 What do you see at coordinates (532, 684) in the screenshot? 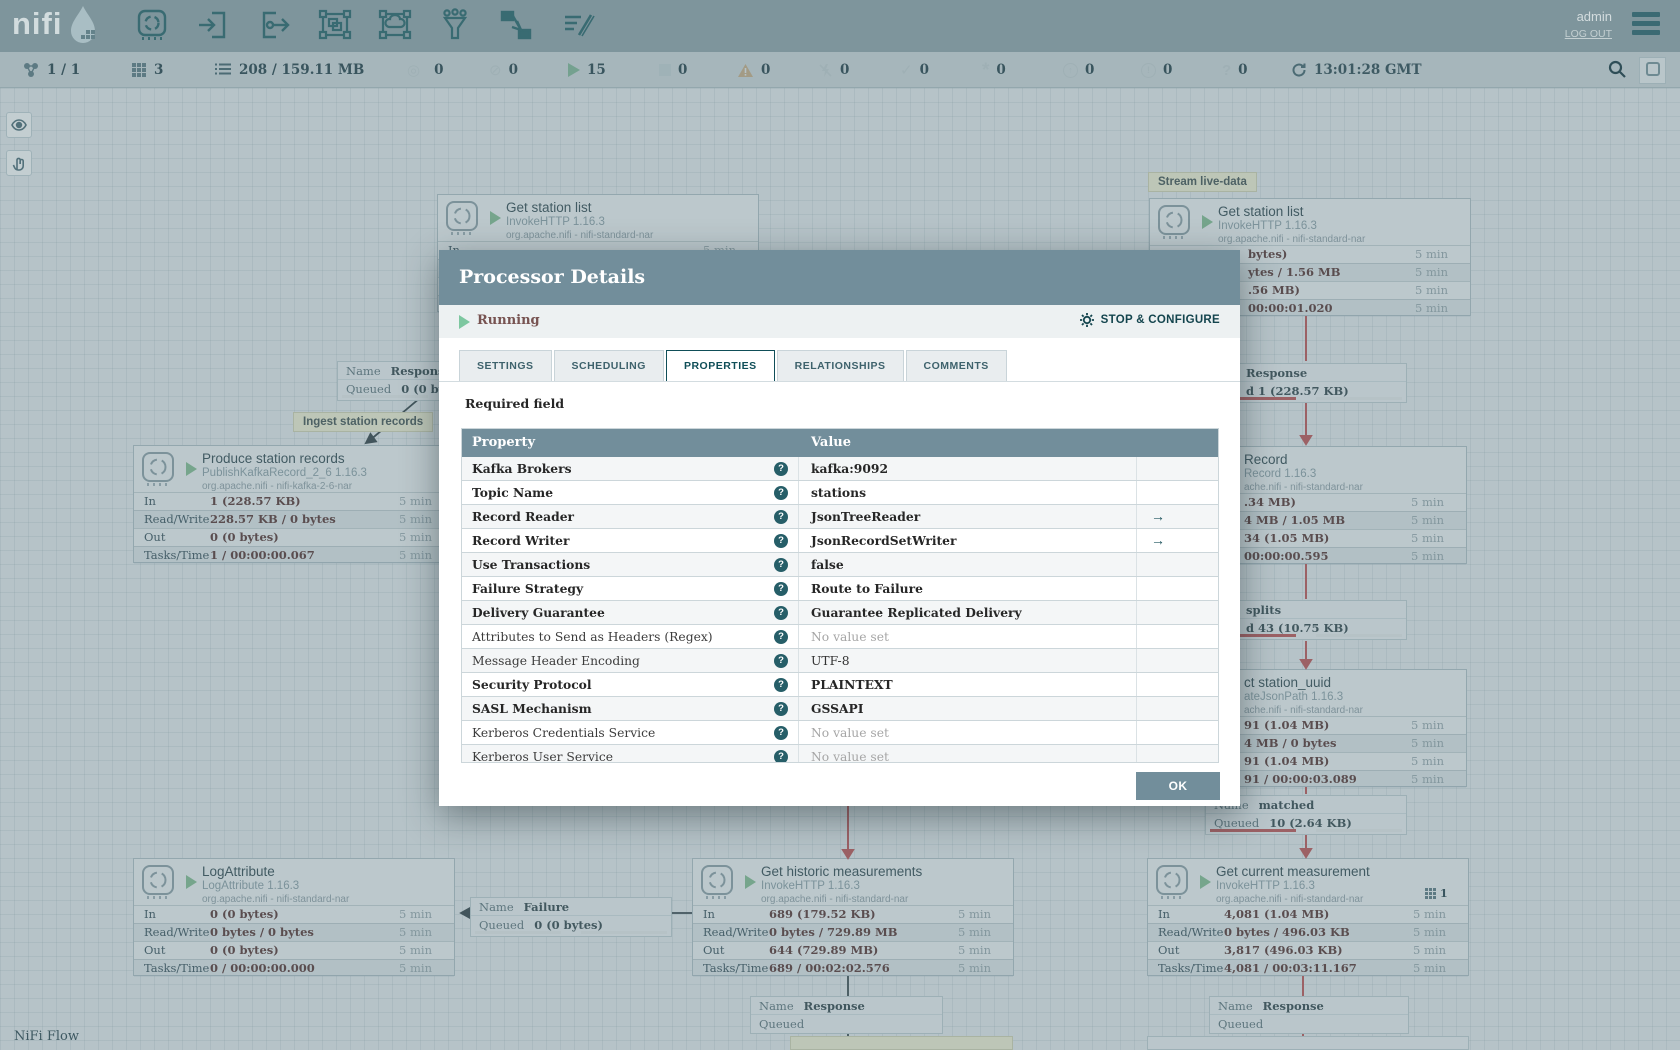
I see `property-name: Security Protocol` at bounding box center [532, 684].